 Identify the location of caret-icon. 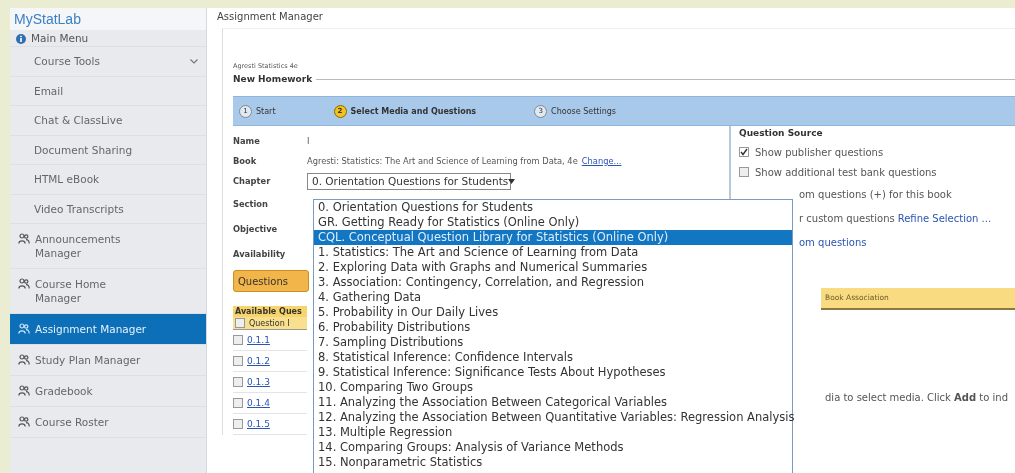
(194, 61).